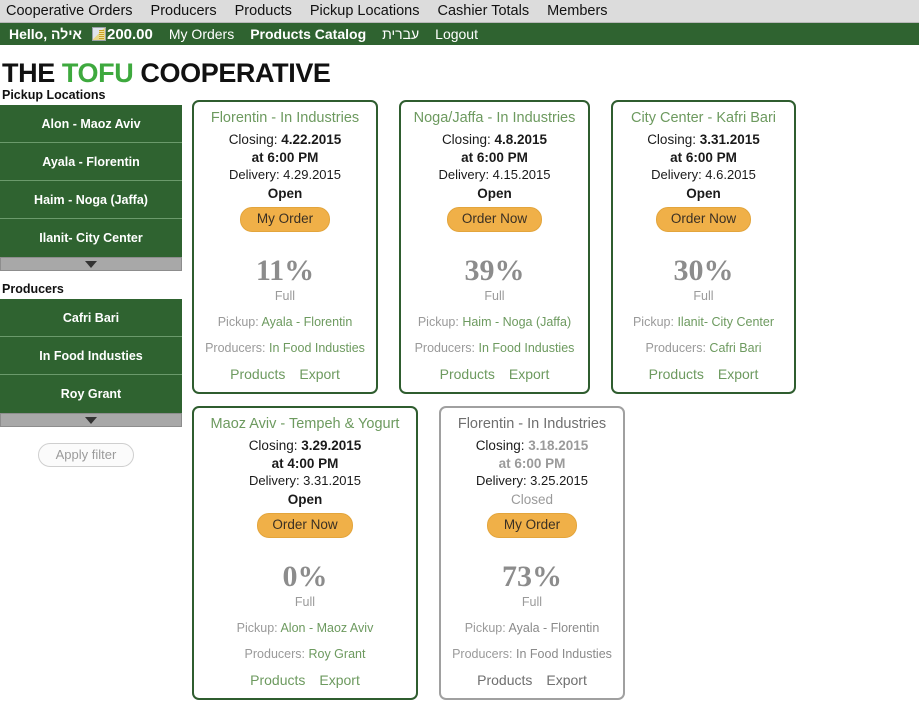 This screenshot has width=919, height=712. Describe the element at coordinates (456, 34) in the screenshot. I see `logout-link: Logout` at that location.